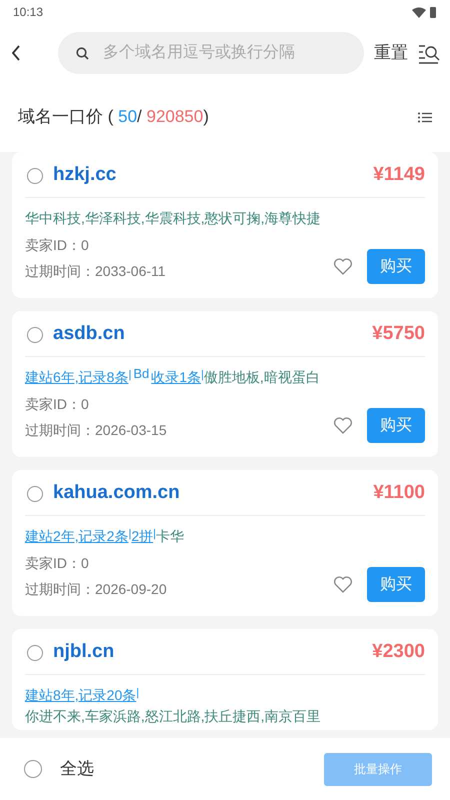 The height and width of the screenshot is (800, 450). Describe the element at coordinates (83, 652) in the screenshot. I see `domain-name: njbl.cn` at that location.